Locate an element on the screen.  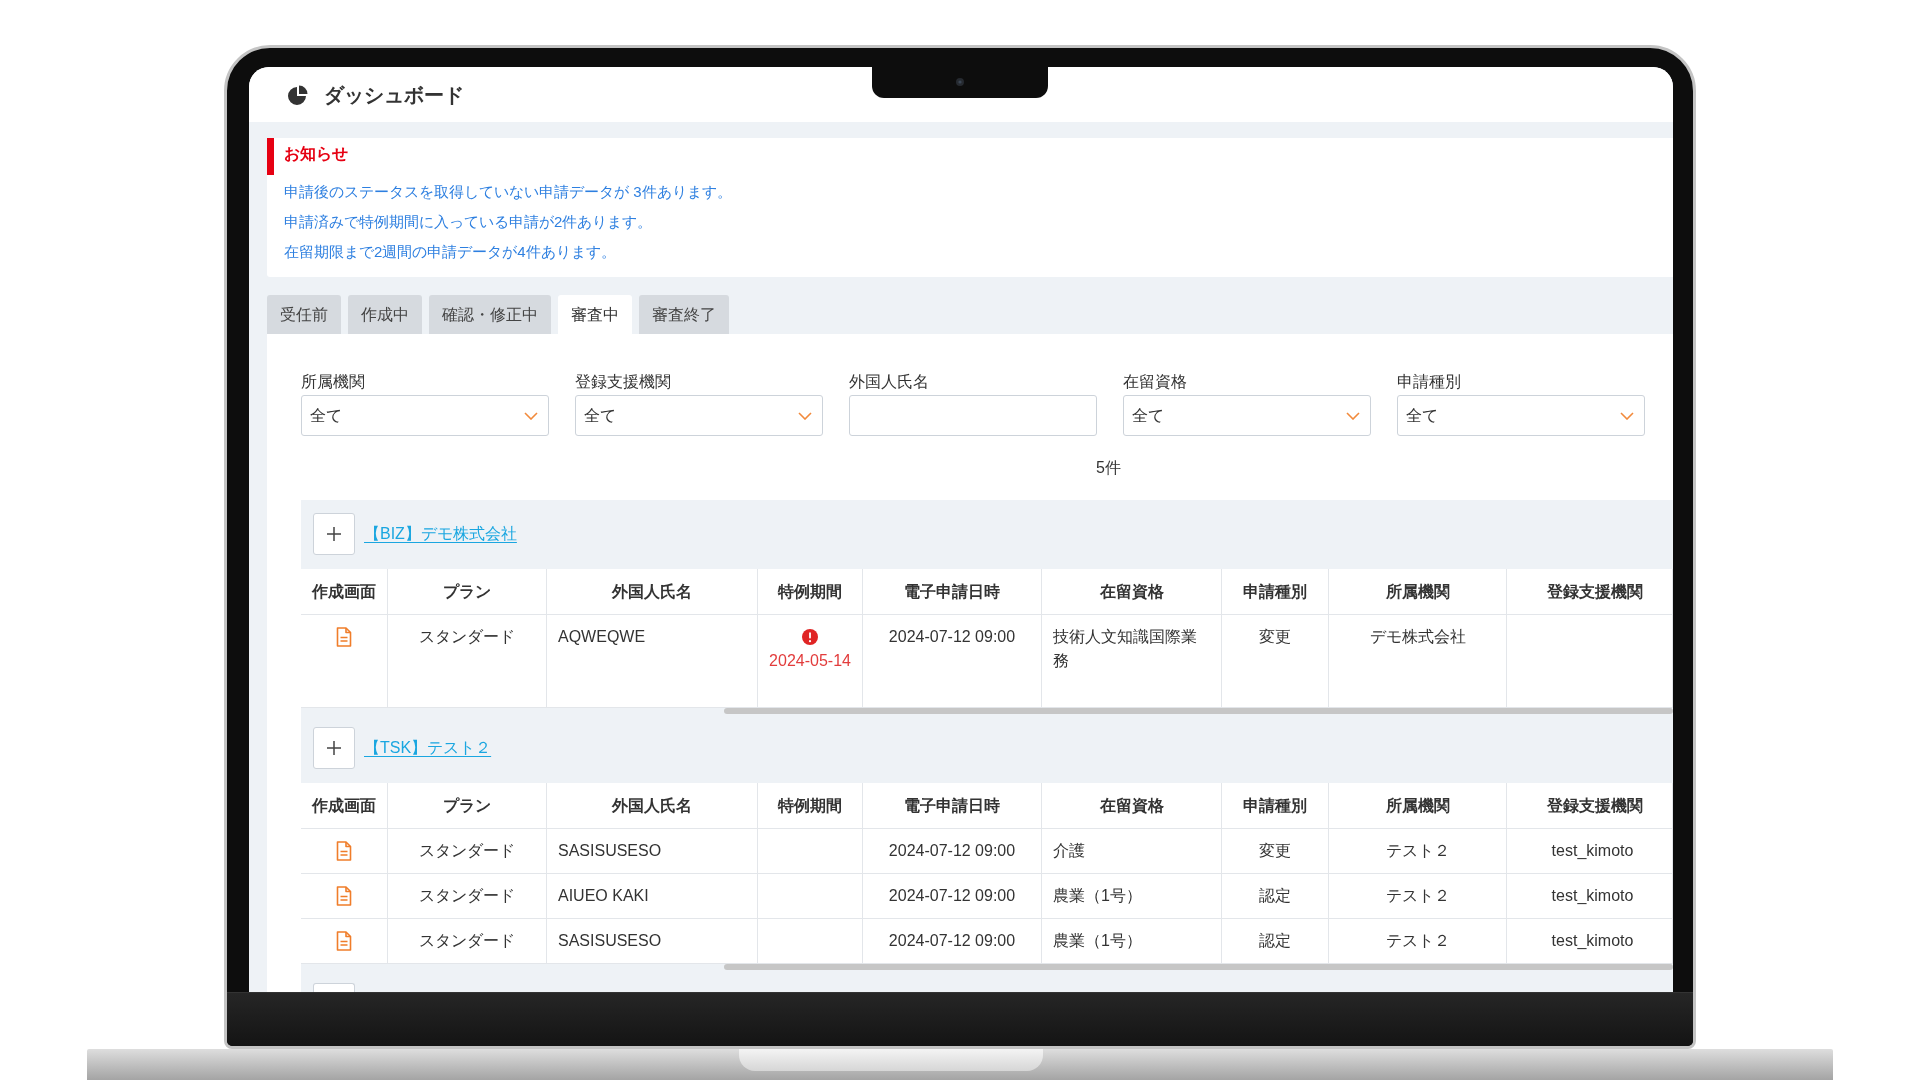
result-count: 5件 is located at coordinates (1108, 468).